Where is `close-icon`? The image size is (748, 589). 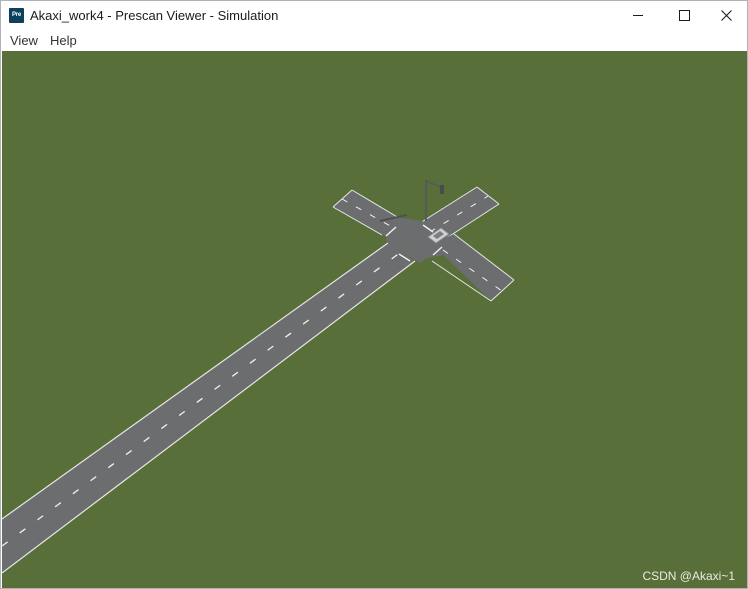
close-icon is located at coordinates (726, 15).